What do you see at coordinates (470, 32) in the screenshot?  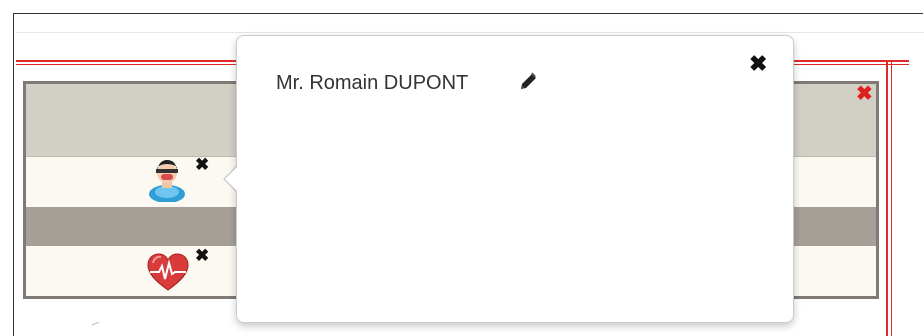 I see `top-divider` at bounding box center [470, 32].